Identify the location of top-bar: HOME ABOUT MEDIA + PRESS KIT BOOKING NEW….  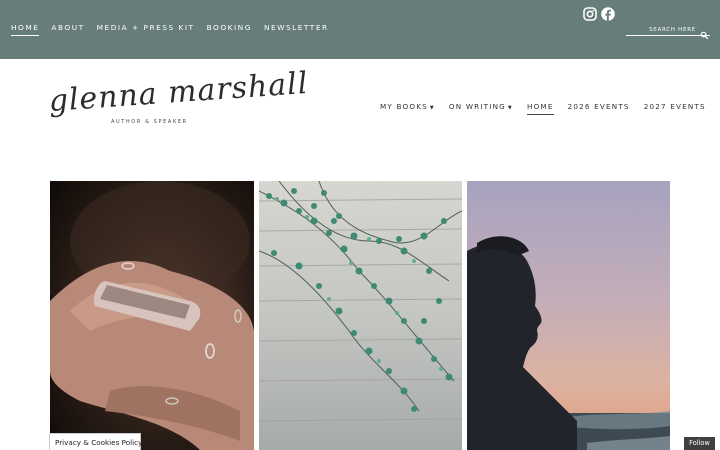
(360, 29).